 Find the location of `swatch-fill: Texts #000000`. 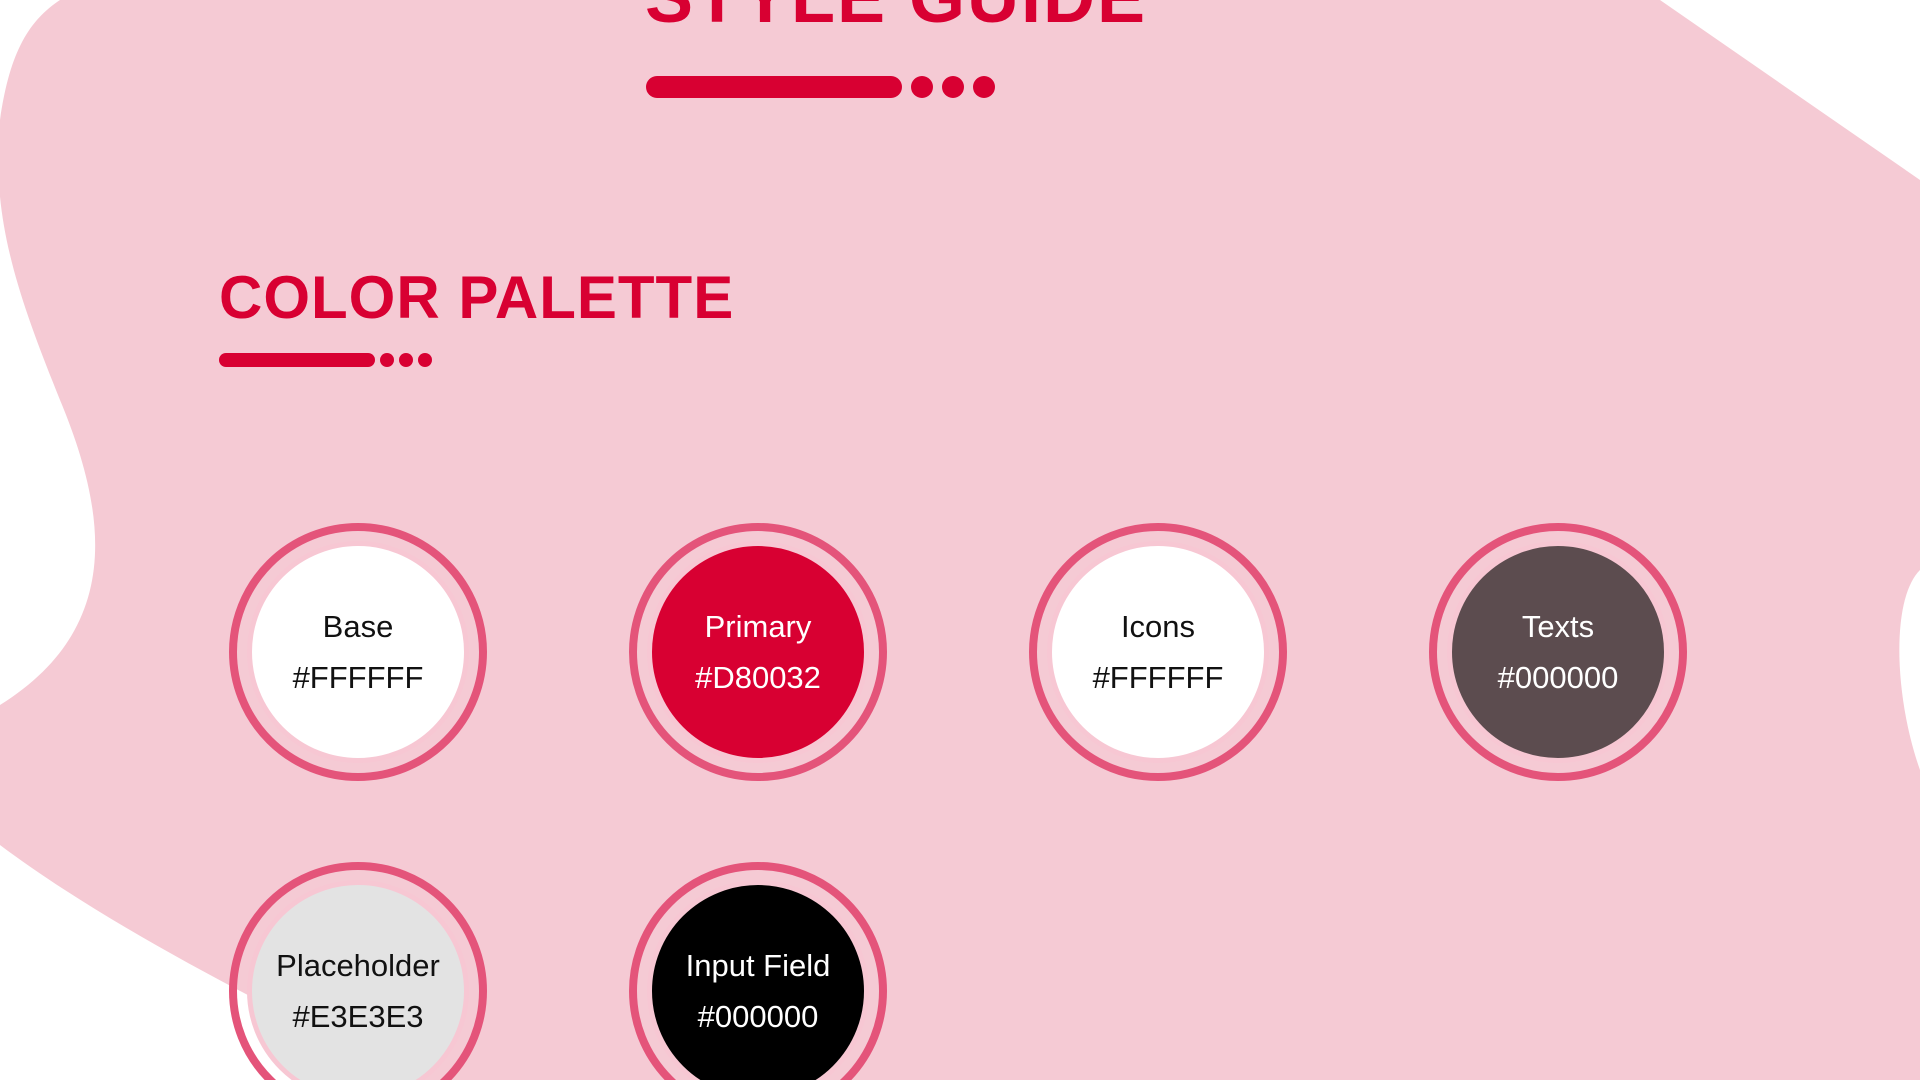

swatch-fill: Texts #000000 is located at coordinates (1558, 652).